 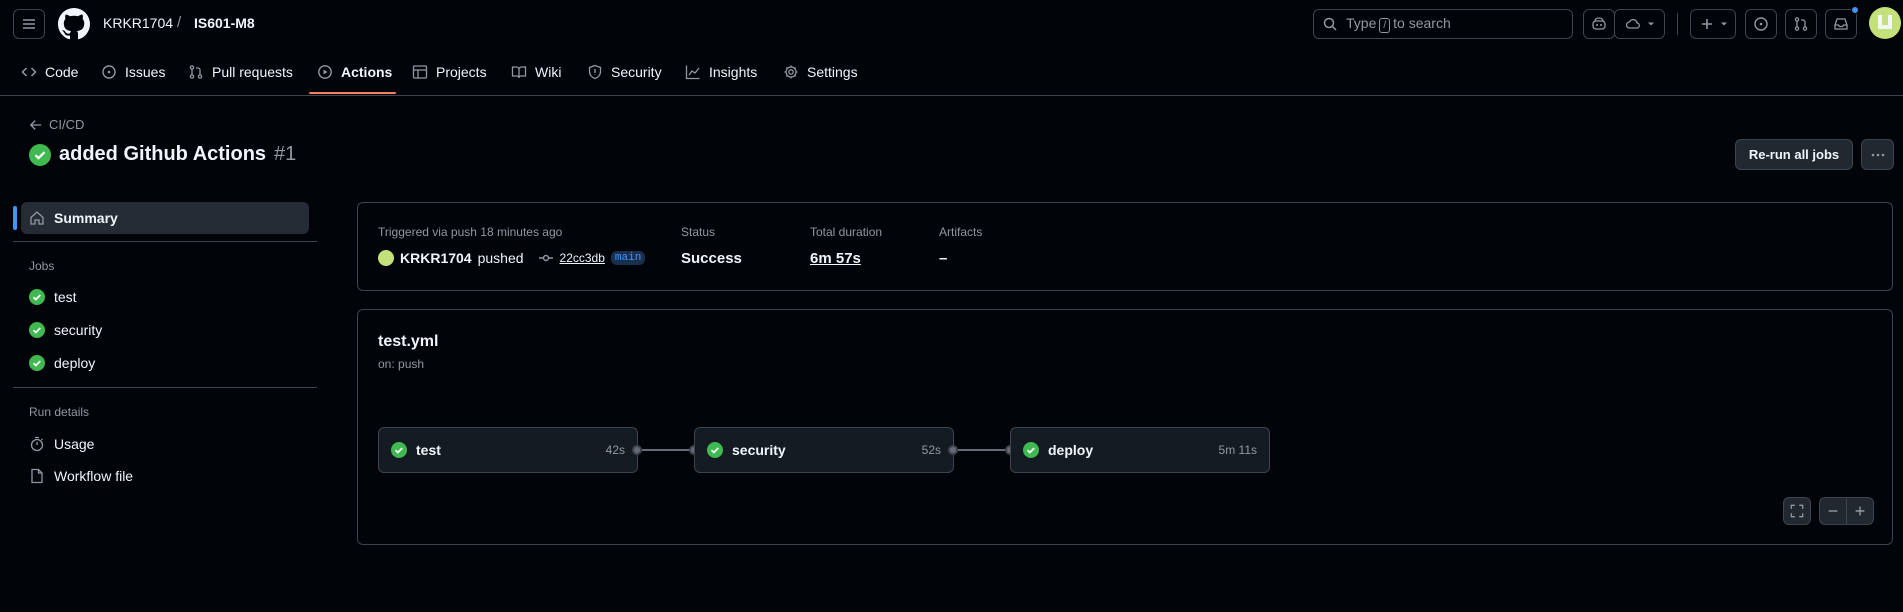 What do you see at coordinates (401, 364) in the screenshot?
I see `workflow-trigger: on: push` at bounding box center [401, 364].